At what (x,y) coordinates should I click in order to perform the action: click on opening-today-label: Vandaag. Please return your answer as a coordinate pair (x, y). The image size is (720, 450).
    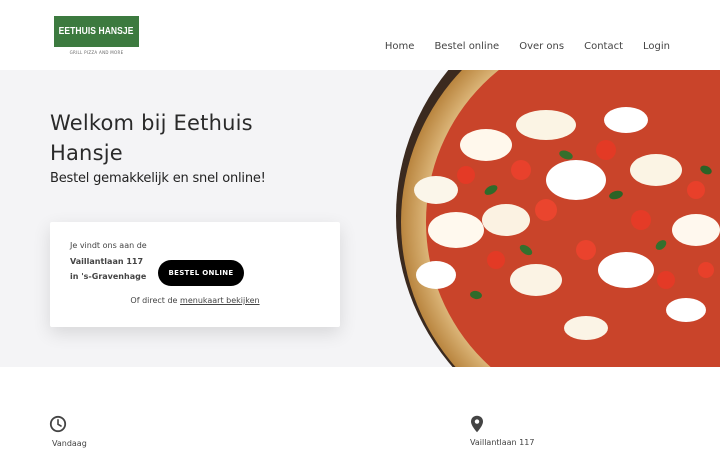
    Looking at the image, I should click on (69, 443).